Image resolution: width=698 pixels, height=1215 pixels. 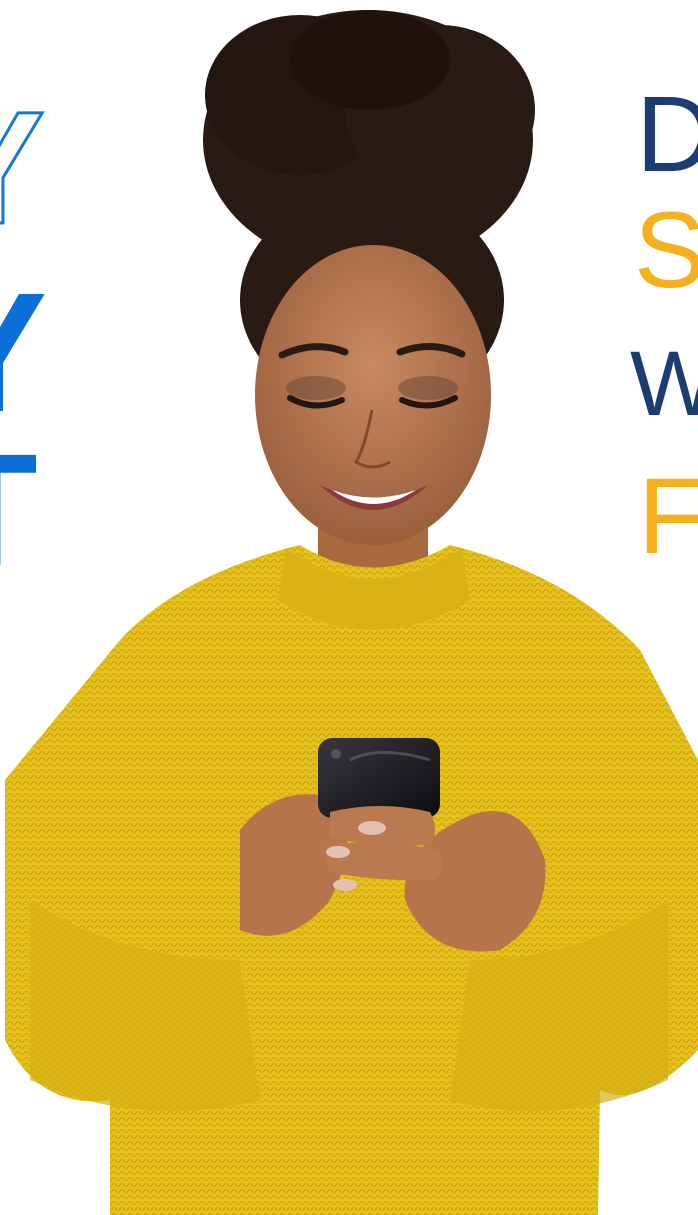 What do you see at coordinates (379, 778) in the screenshot?
I see `phone` at bounding box center [379, 778].